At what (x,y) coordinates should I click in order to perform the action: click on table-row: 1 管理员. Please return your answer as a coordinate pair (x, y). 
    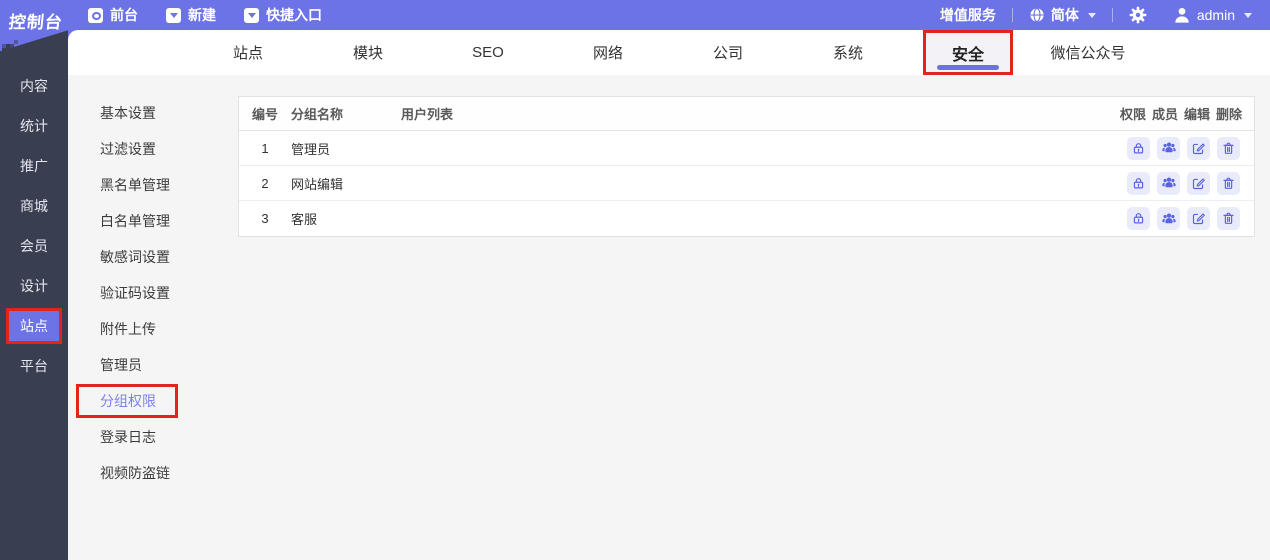
    Looking at the image, I should click on (746, 148).